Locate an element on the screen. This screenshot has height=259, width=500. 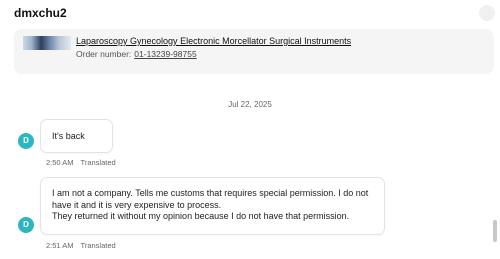
message-meta: 2:50 AM Translated is located at coordinates (81, 162).